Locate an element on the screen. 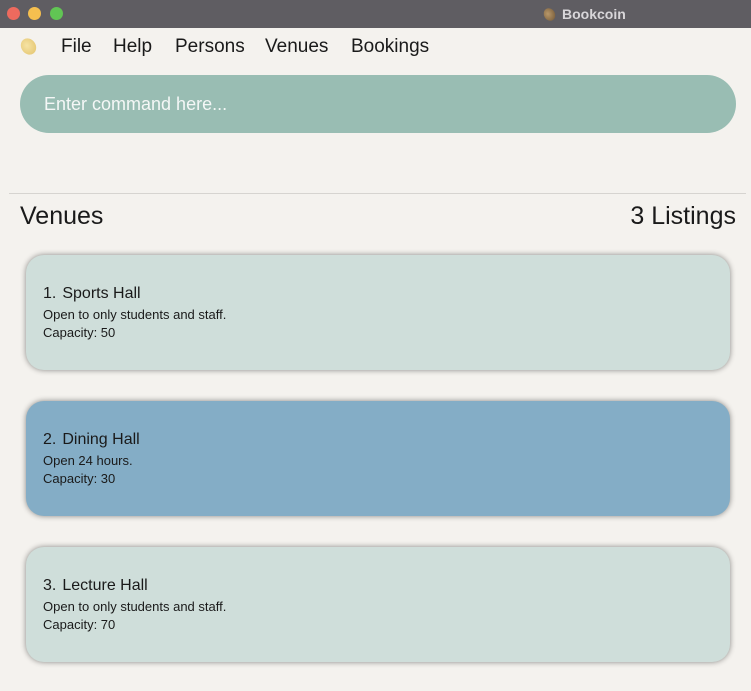  zoom-window-button is located at coordinates (56, 13).